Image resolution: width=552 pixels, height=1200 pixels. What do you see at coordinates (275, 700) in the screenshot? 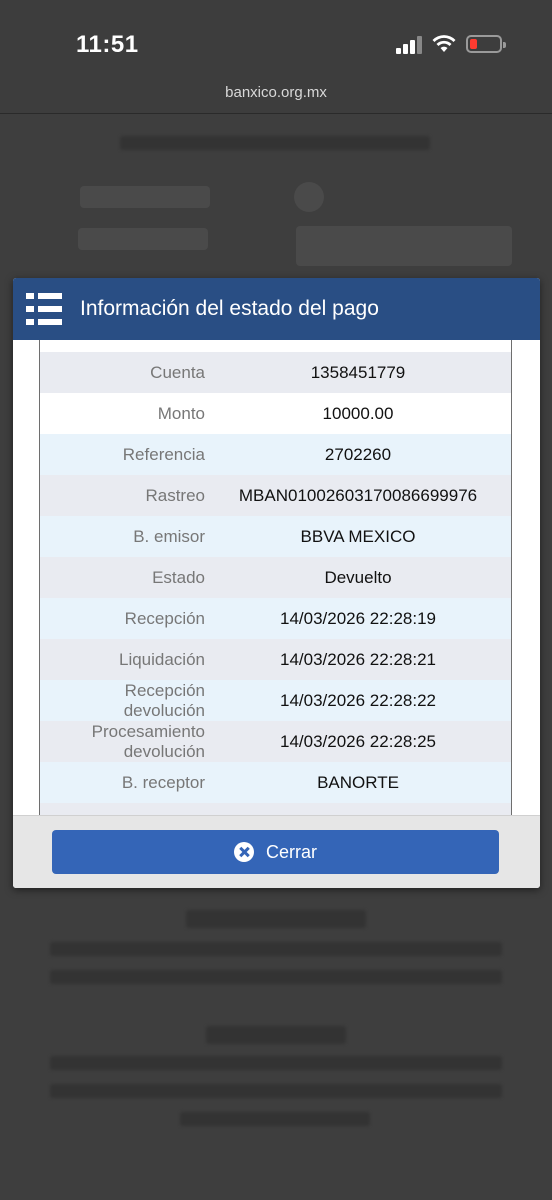
I see `table-row: Recepción devolución 14/03/2026 22:28:22` at bounding box center [275, 700].